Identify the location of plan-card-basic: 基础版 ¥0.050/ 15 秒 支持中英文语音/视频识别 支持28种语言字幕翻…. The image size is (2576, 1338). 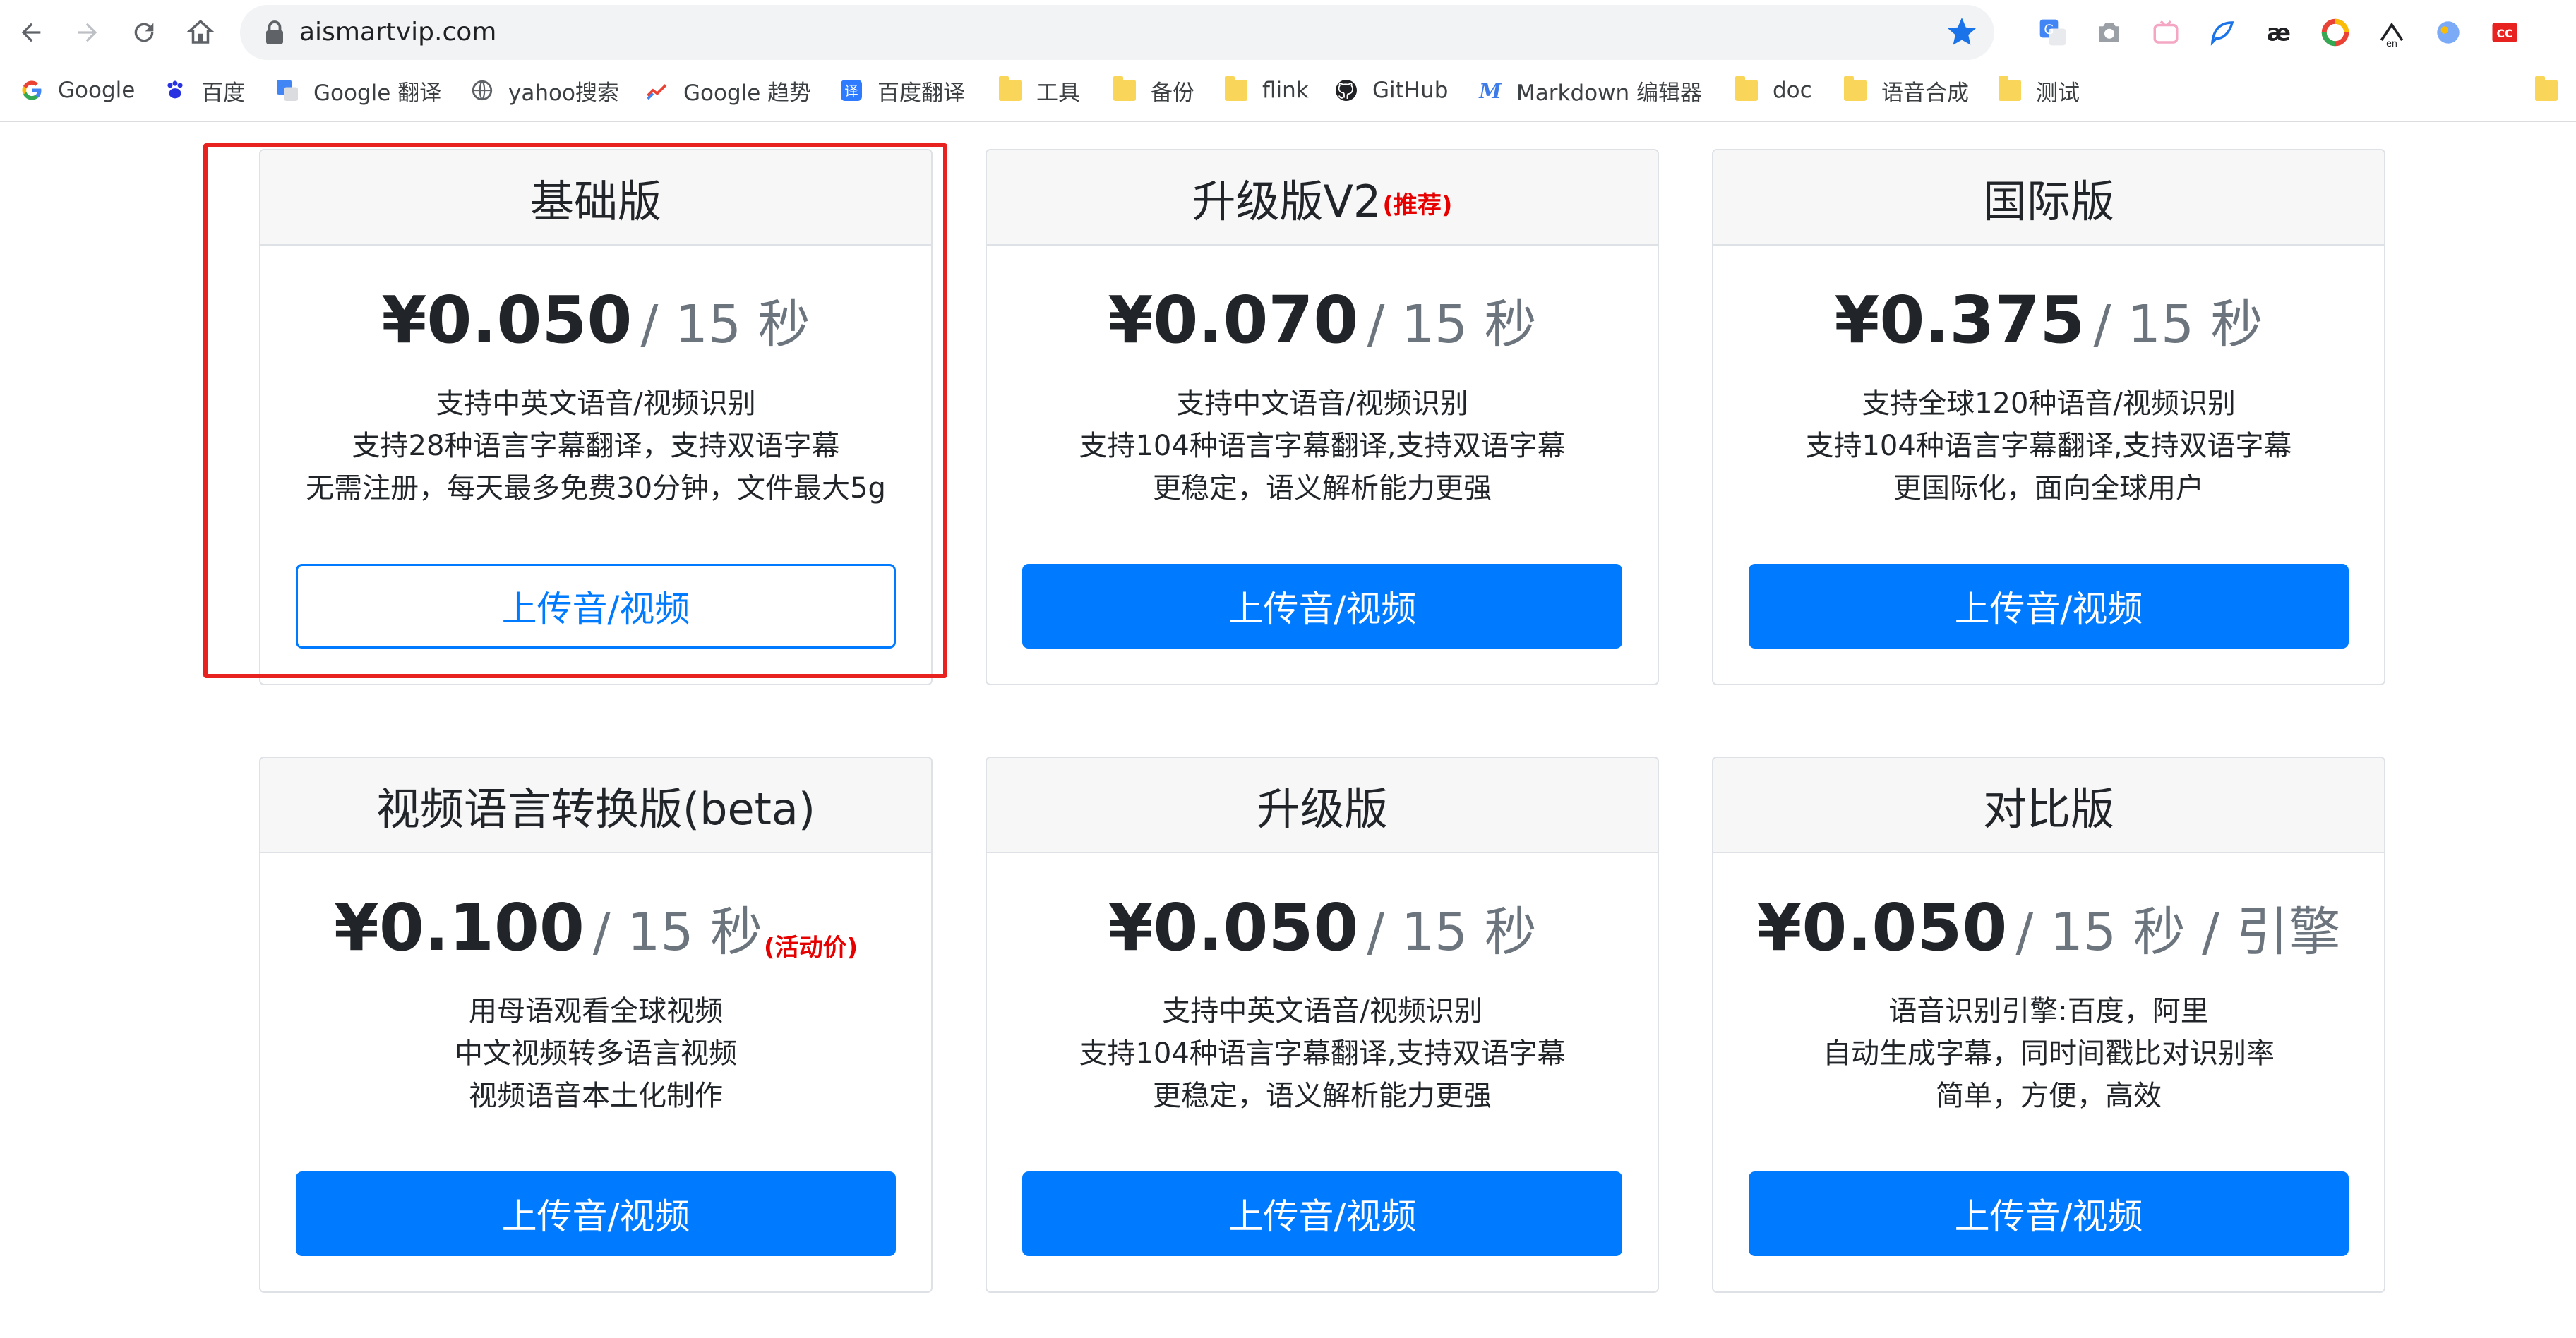
(596, 417).